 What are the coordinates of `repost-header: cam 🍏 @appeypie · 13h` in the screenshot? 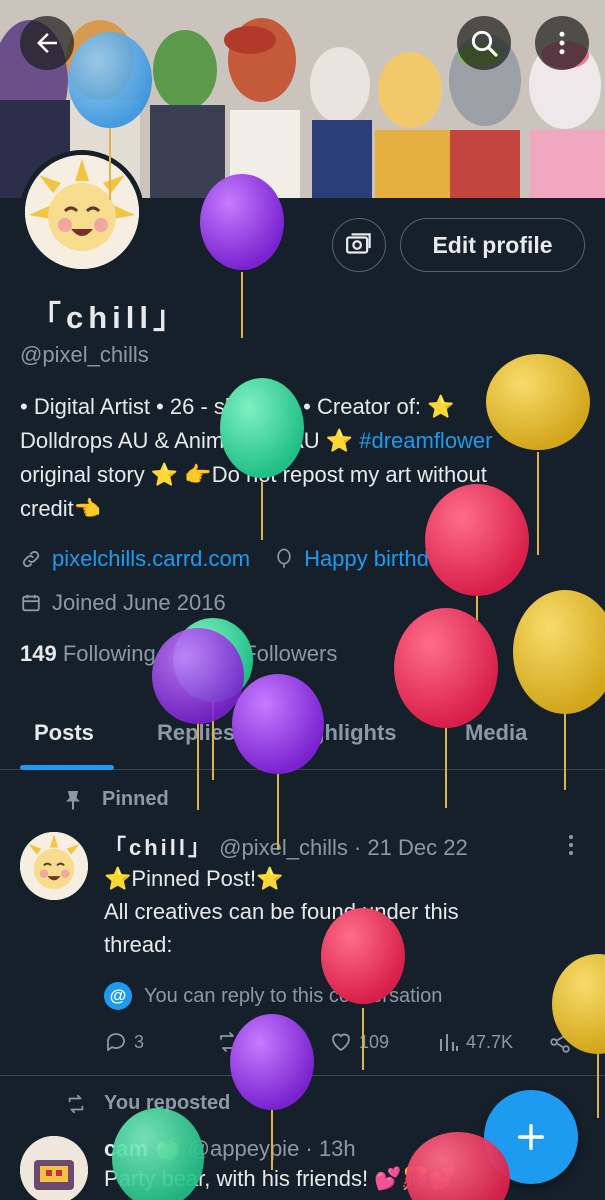 It's located at (230, 1149).